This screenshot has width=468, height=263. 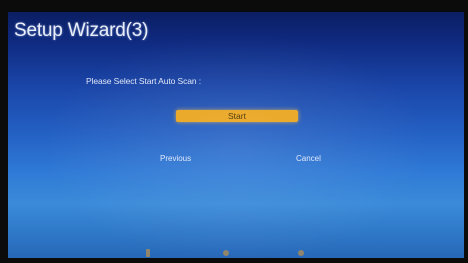 What do you see at coordinates (308, 158) in the screenshot?
I see `cancel-button: Cancel` at bounding box center [308, 158].